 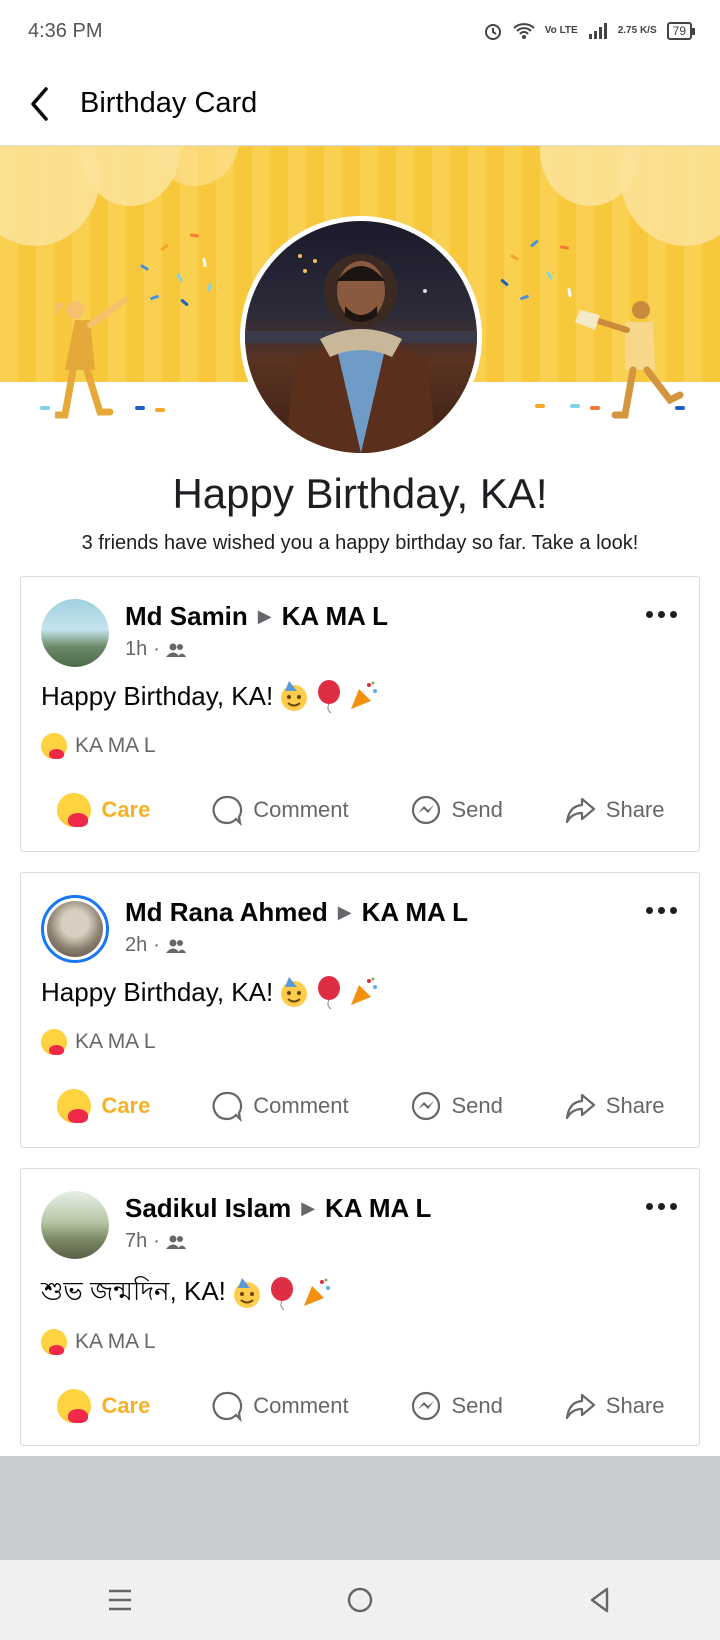 What do you see at coordinates (136, 945) in the screenshot?
I see `post-time: 2h` at bounding box center [136, 945].